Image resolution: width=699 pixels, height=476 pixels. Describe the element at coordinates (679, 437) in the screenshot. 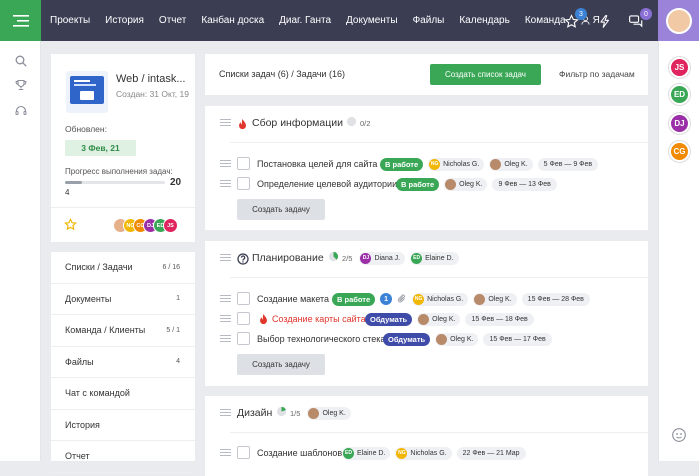

I see `support-chat-button` at that location.